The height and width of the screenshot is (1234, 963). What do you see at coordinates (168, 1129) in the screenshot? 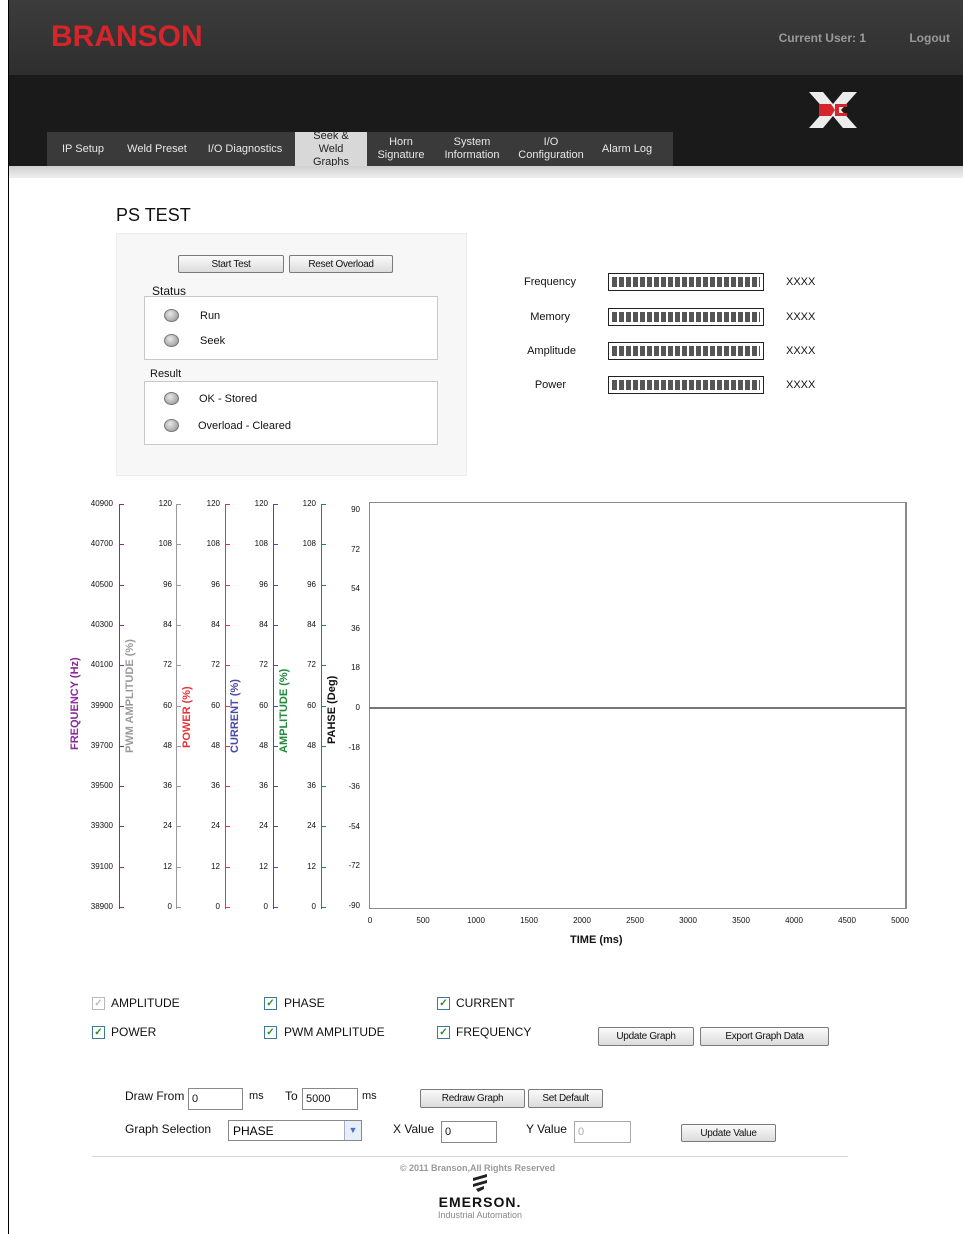
I see `graph-selection-label: Graph Selection` at bounding box center [168, 1129].